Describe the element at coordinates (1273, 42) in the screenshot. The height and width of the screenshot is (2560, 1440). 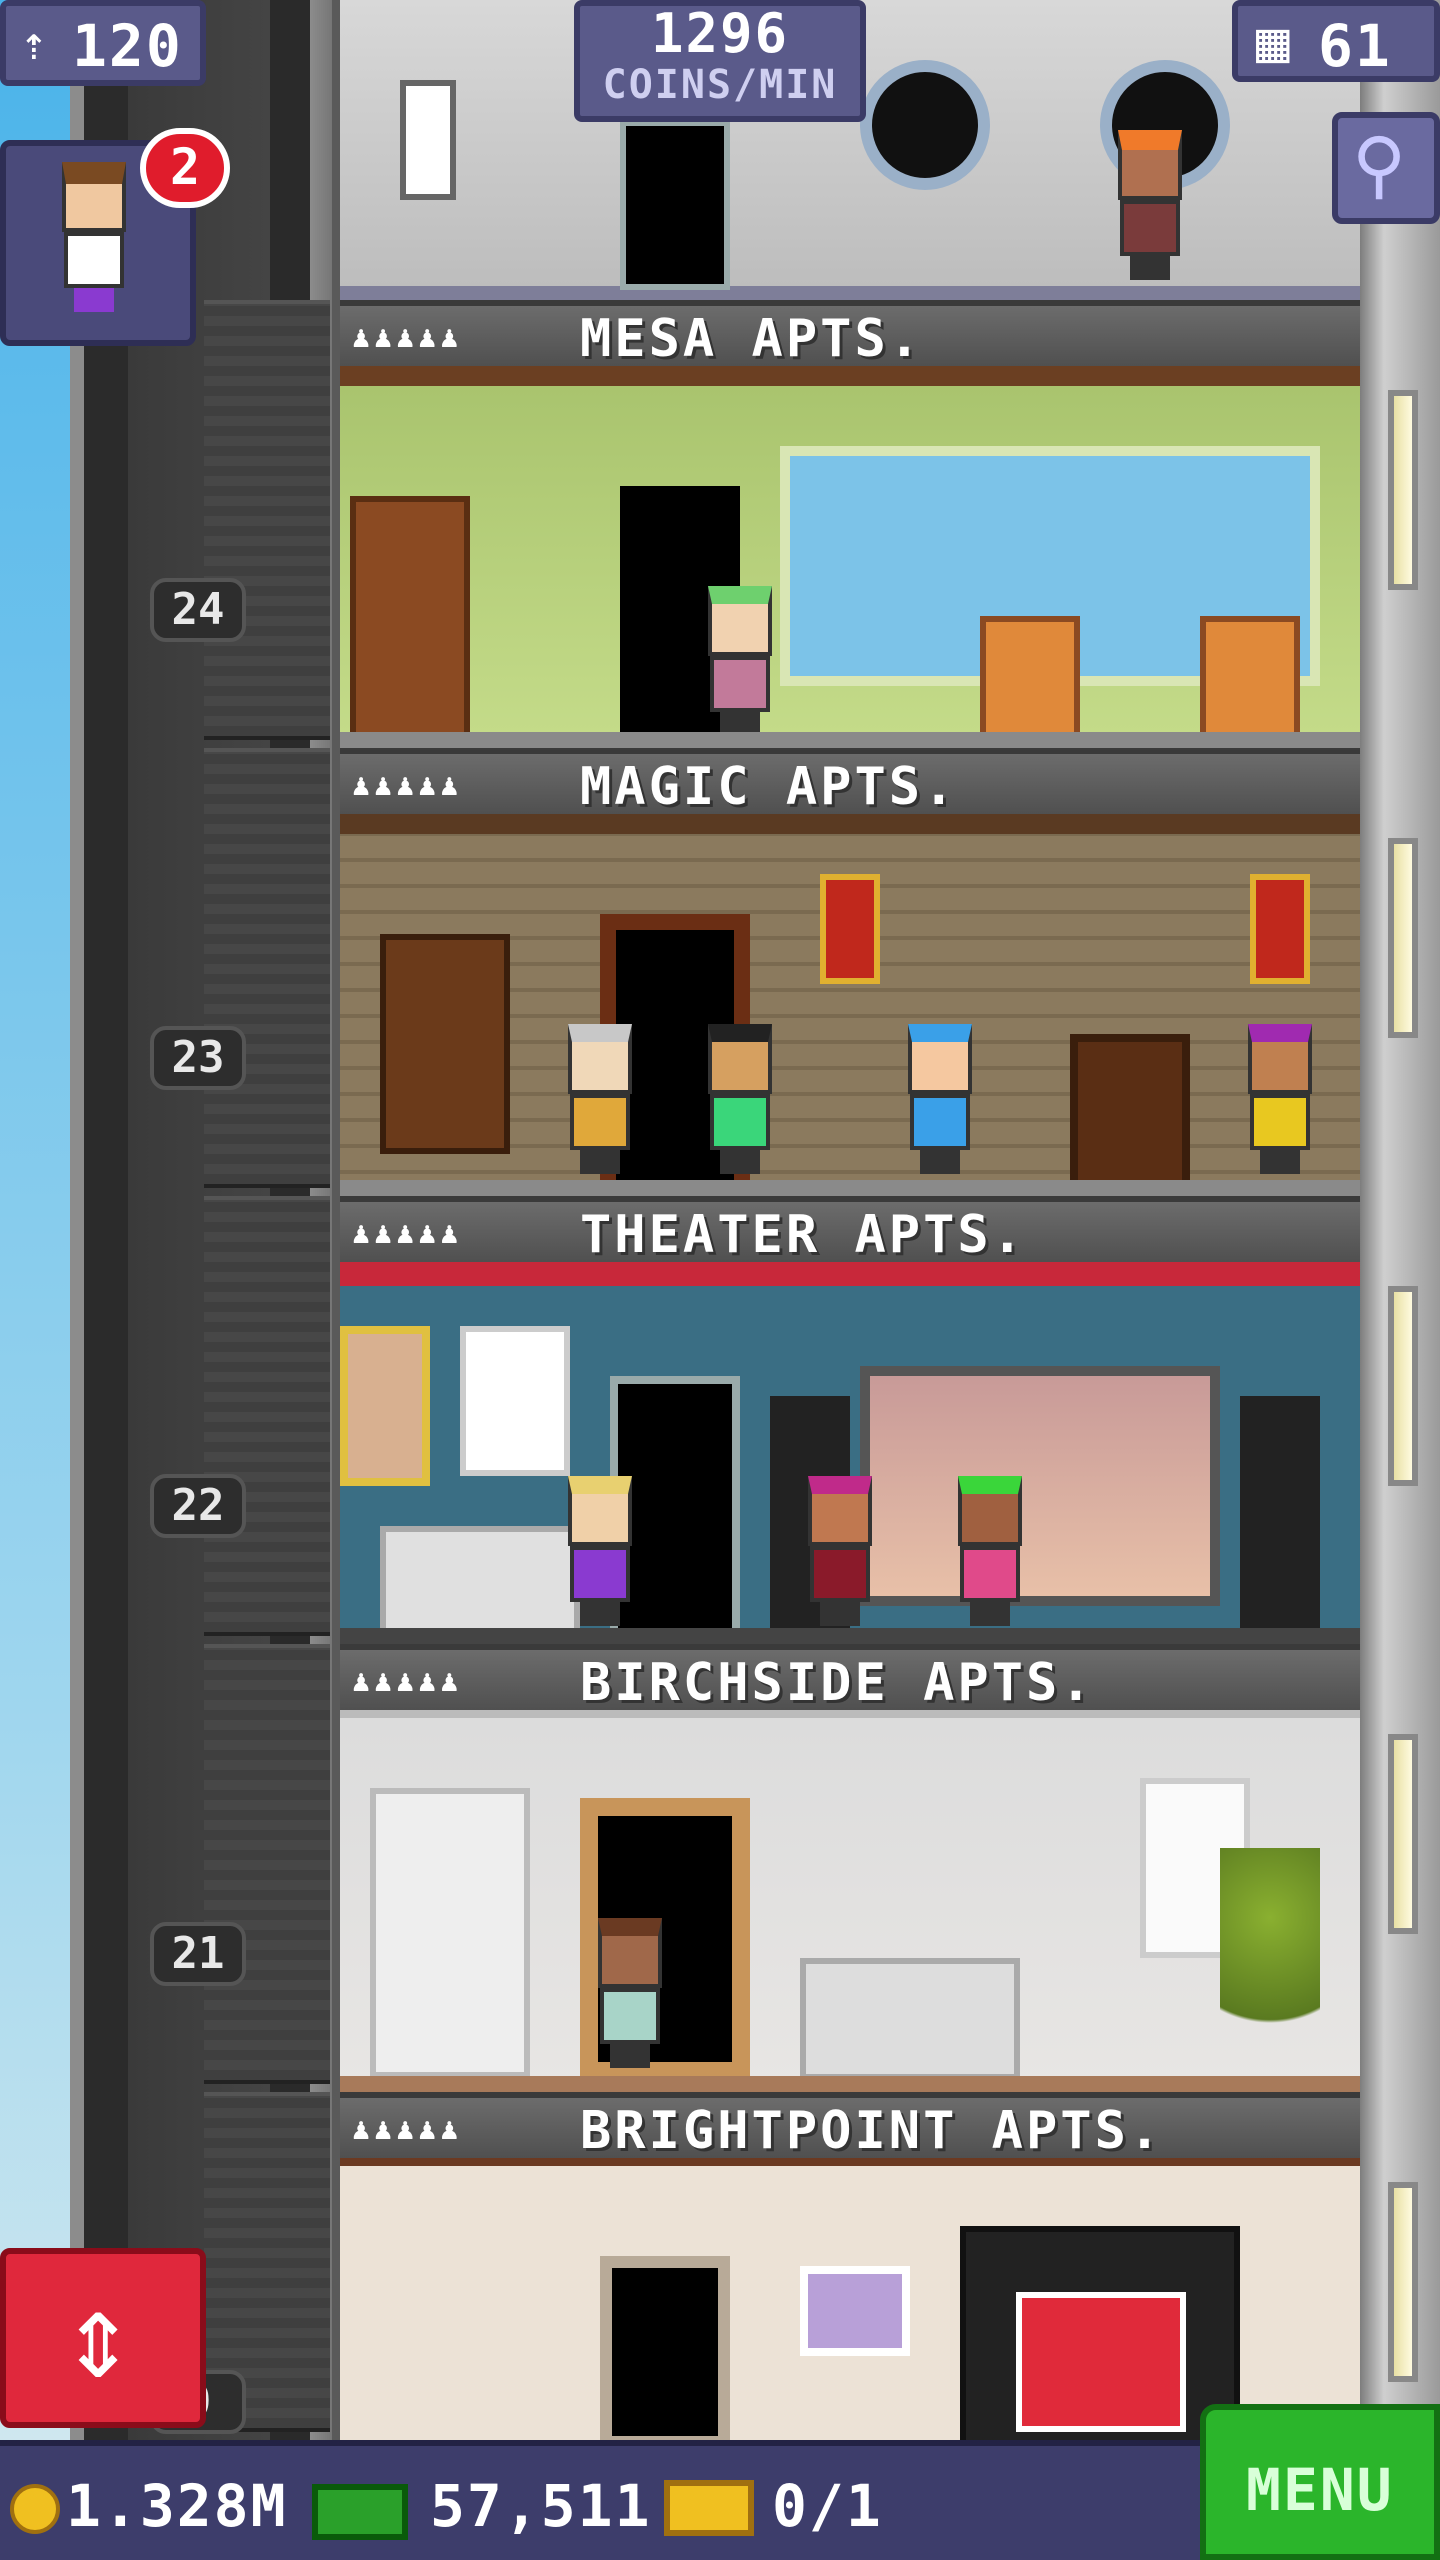
I see `building-icon: ▦` at that location.